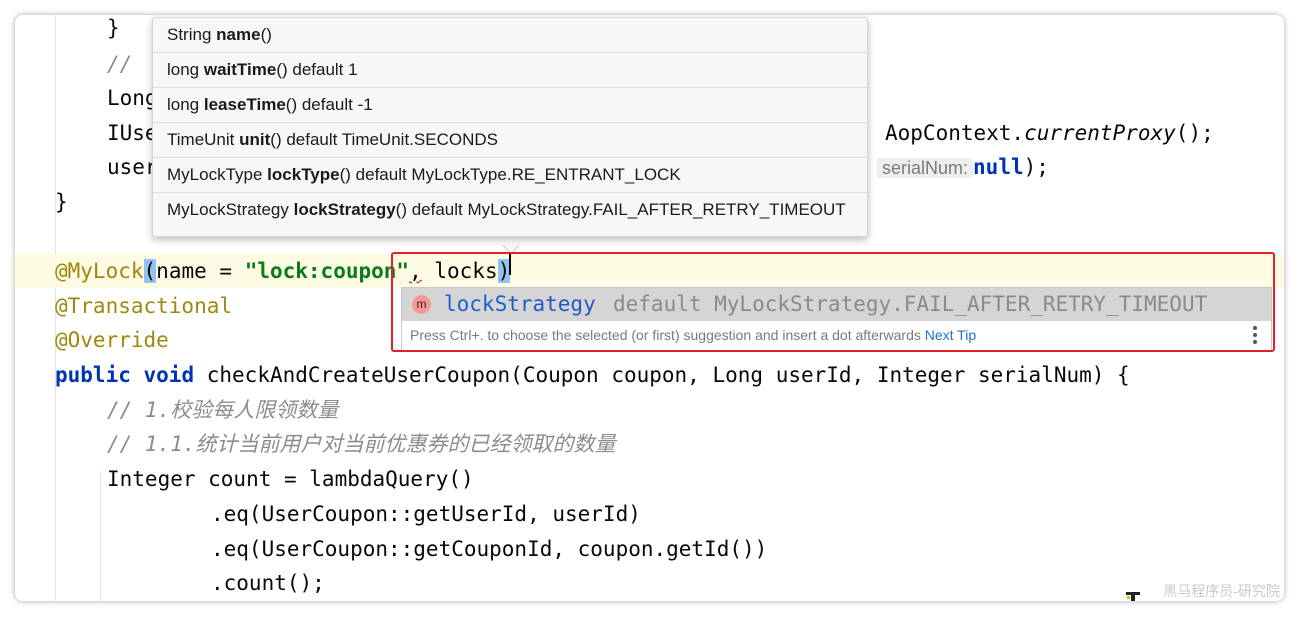 The image size is (1299, 617). I want to click on code-comment: // 1.1.统计当前用户对当前优惠券的已经领取的数量, so click(361, 444).